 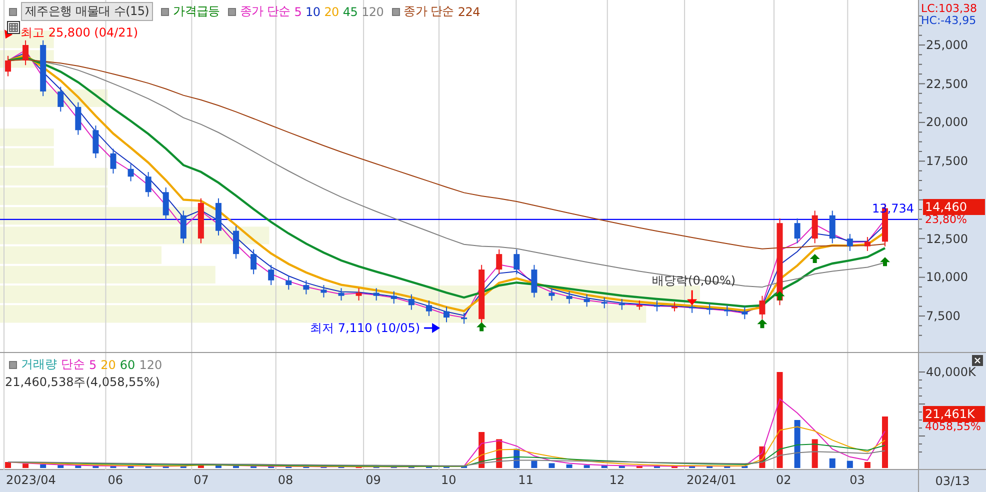 What do you see at coordinates (948, 20) in the screenshot?
I see `hc-value: HC:-43,95` at bounding box center [948, 20].